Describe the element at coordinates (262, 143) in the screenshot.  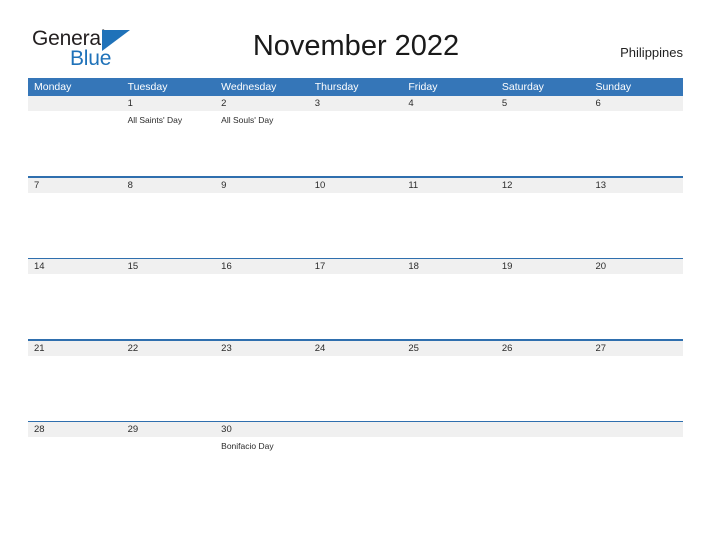
I see `day-cell-2: All Souls' Day` at that location.